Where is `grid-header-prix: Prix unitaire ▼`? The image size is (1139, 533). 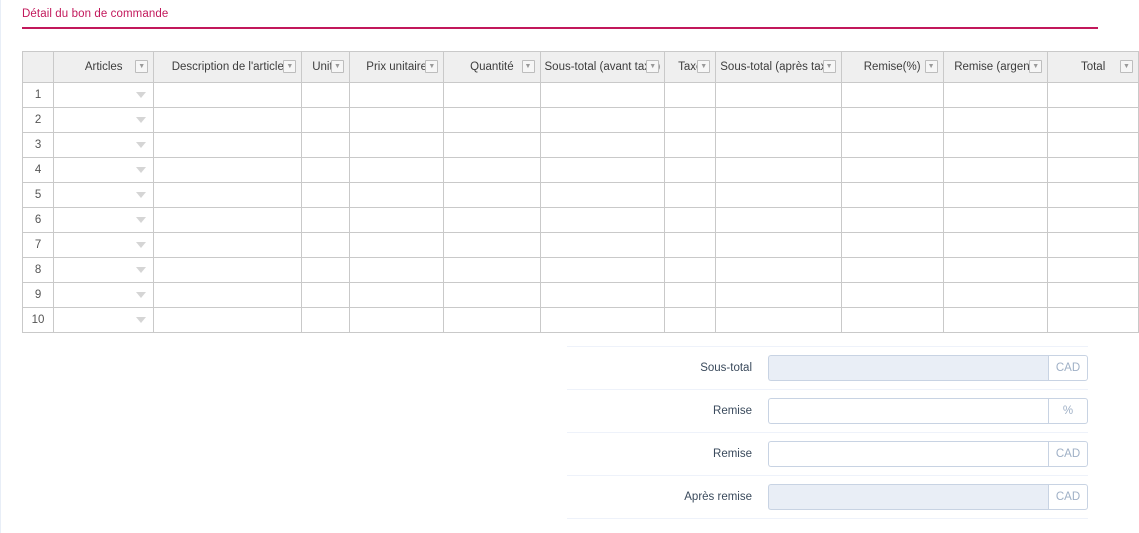 grid-header-prix: Prix unitaire ▼ is located at coordinates (396, 67).